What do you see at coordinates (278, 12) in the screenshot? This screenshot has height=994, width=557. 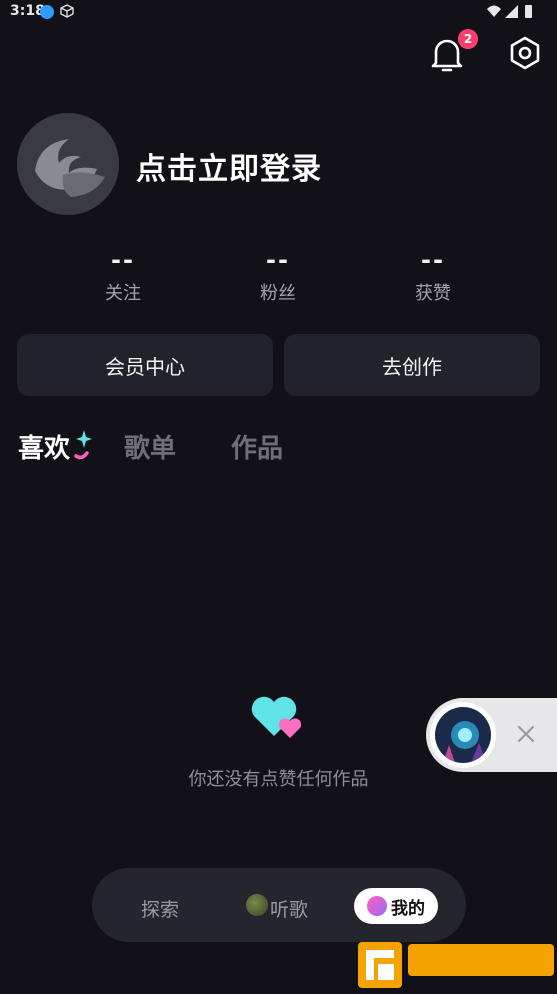 I see `status-bar: 3:18` at bounding box center [278, 12].